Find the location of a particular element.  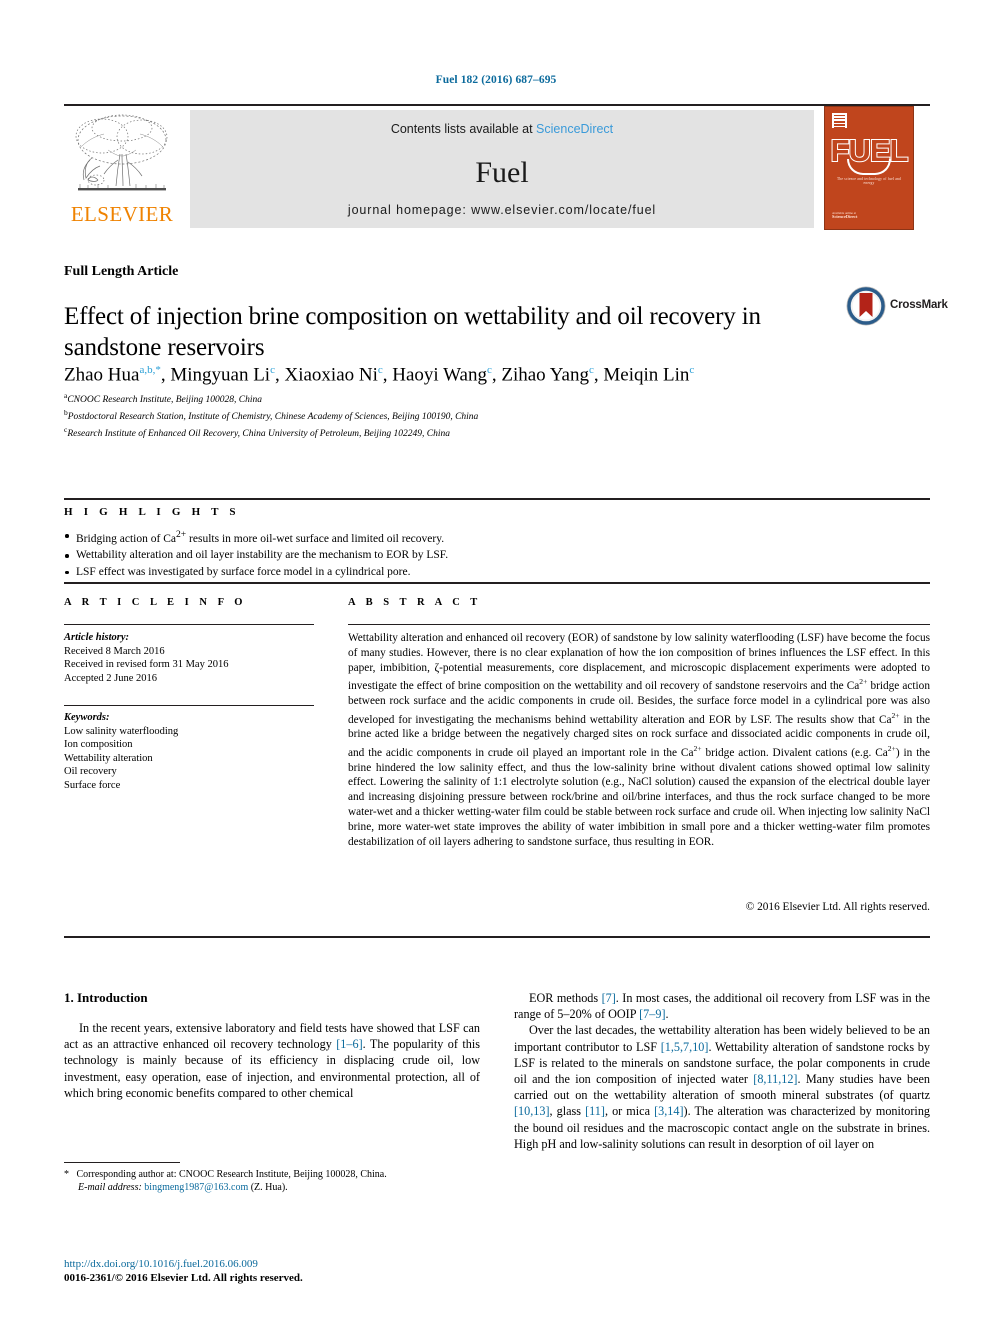

cover-footer-bottom: ScienceDirect is located at coordinates (845, 217).